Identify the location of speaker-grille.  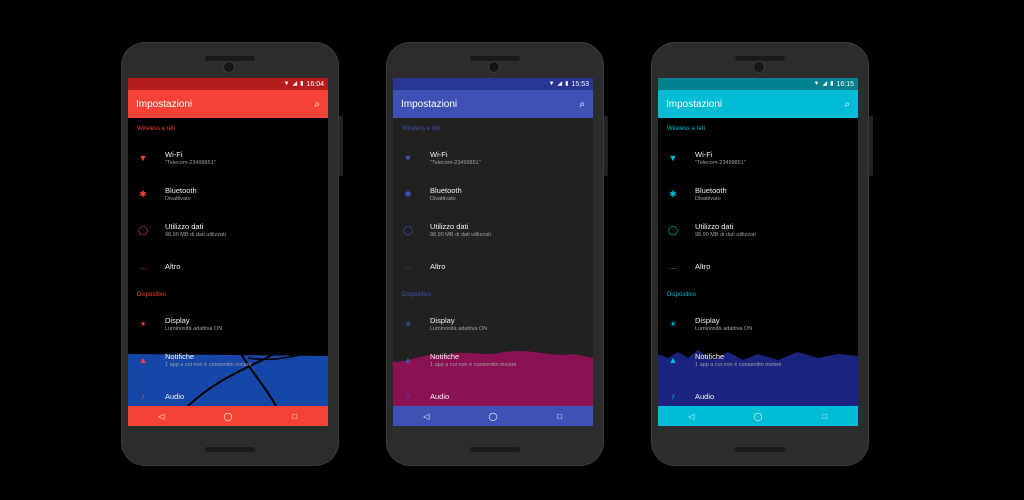
(230, 449).